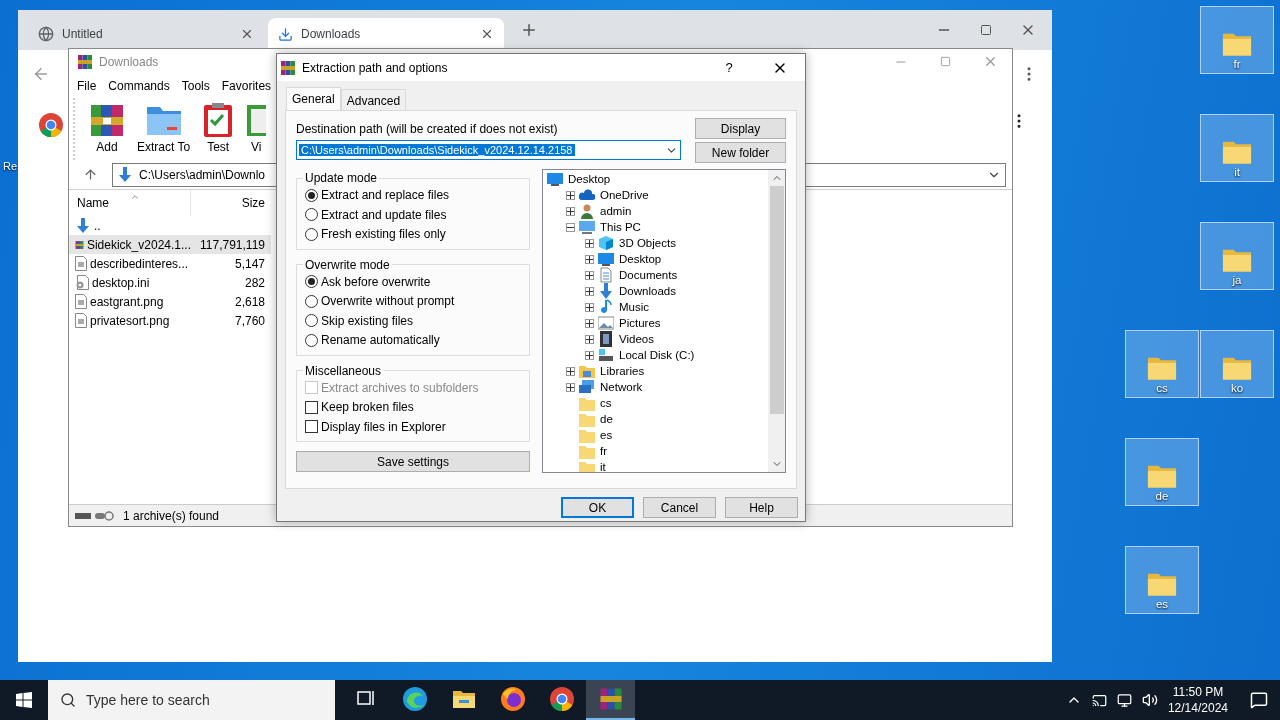 The height and width of the screenshot is (720, 1280). I want to click on browser-tab: Untitled, so click(146, 34).